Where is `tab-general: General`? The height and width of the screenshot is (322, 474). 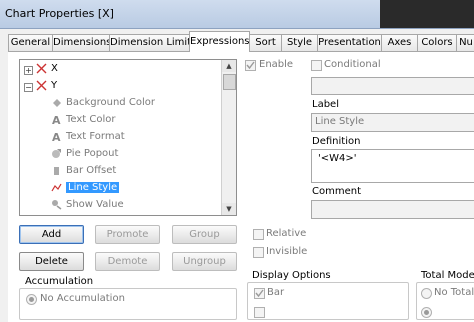
tab-general: General is located at coordinates (30, 42).